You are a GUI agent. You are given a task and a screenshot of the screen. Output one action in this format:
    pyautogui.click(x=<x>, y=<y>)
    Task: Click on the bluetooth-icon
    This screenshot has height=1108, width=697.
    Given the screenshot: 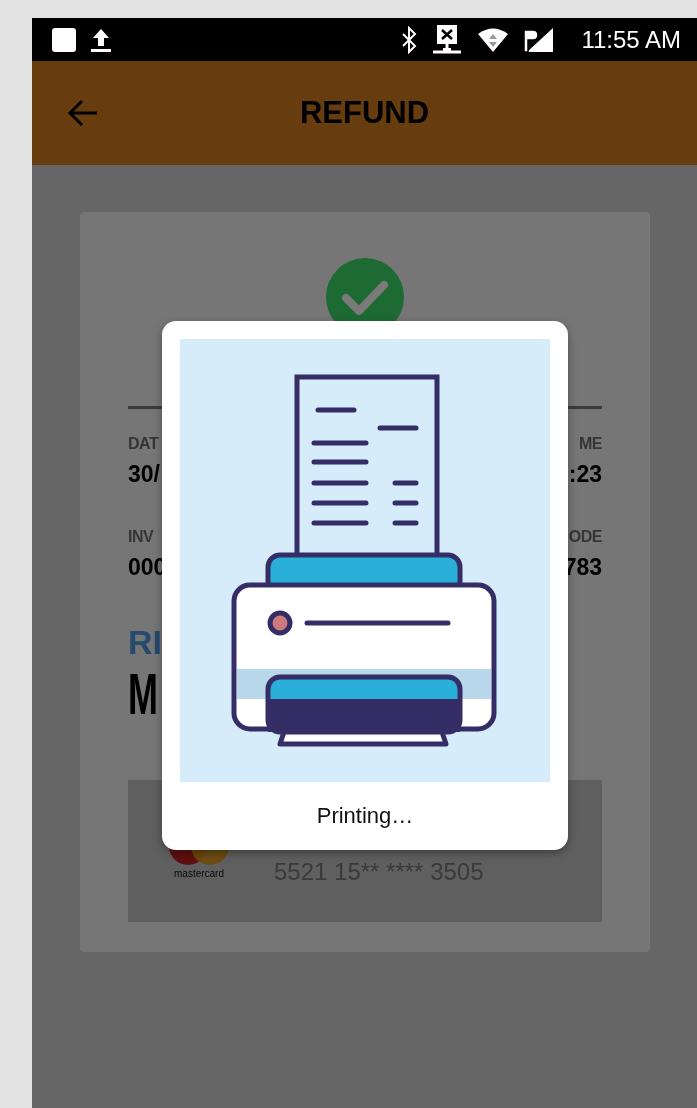 What is the action you would take?
    pyautogui.click(x=409, y=39)
    